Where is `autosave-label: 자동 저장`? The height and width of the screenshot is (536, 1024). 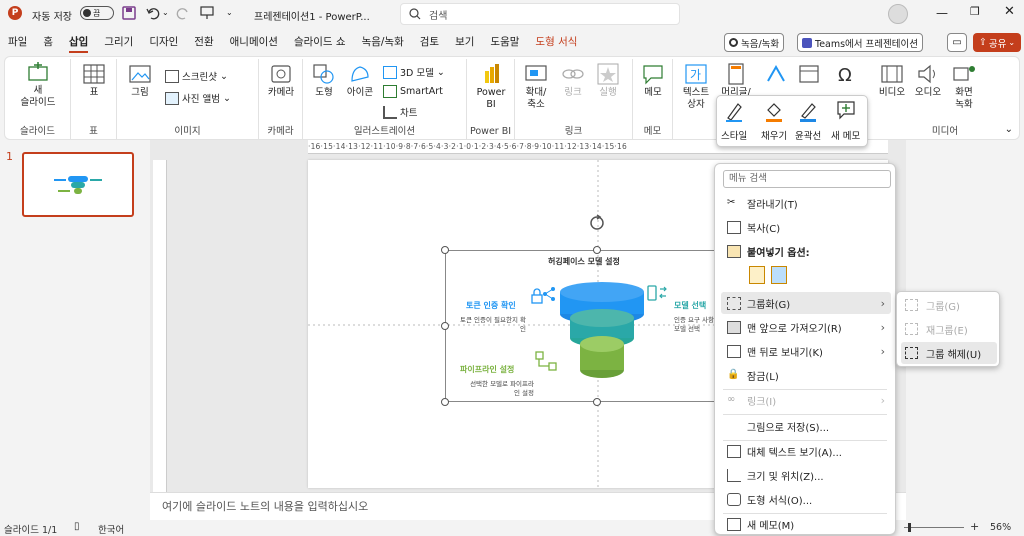
autosave-label: 자동 저장 is located at coordinates (52, 17).